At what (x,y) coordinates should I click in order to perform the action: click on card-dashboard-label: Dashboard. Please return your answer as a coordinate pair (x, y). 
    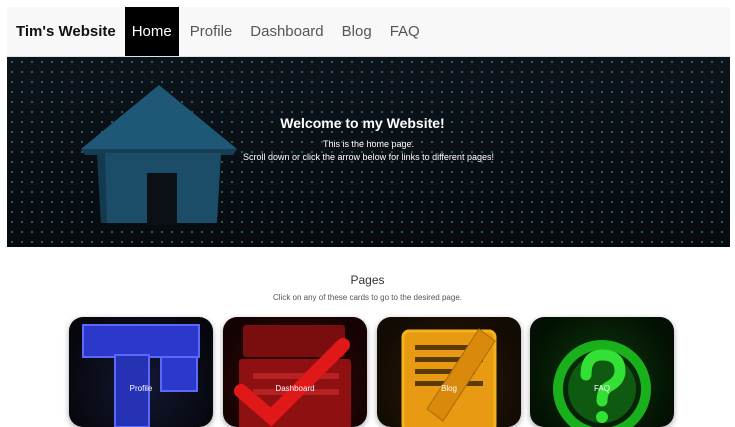
    Looking at the image, I should click on (295, 388).